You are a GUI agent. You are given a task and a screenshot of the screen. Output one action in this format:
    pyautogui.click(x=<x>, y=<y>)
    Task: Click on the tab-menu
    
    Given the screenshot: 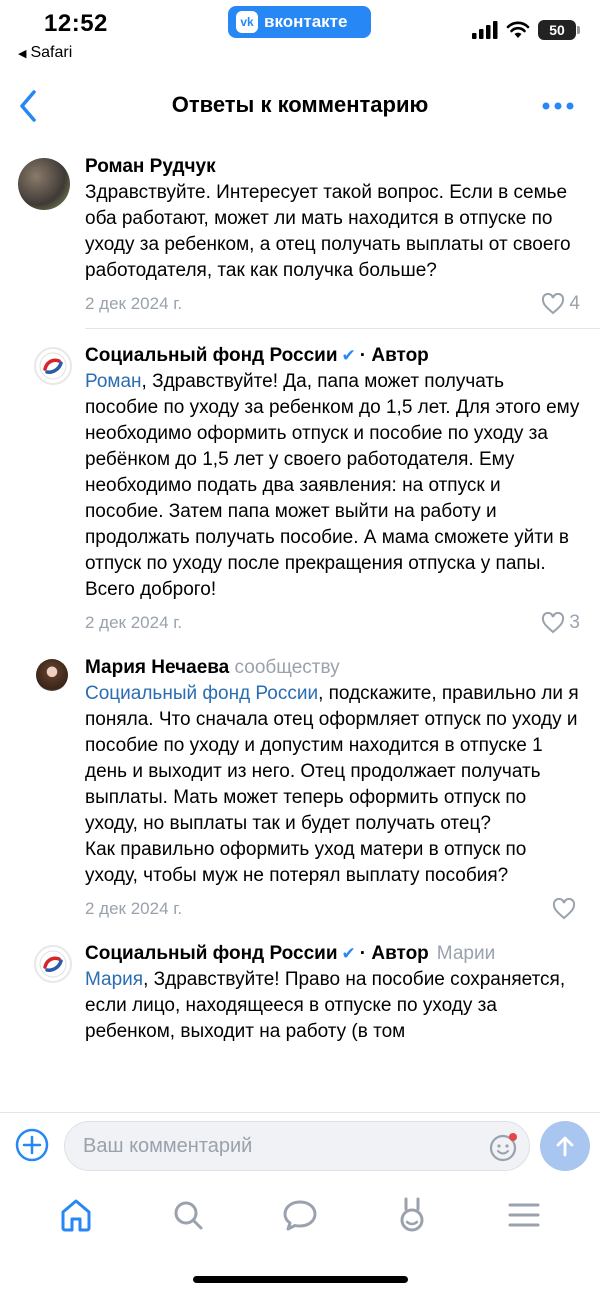 What is the action you would take?
    pyautogui.click(x=524, y=1215)
    